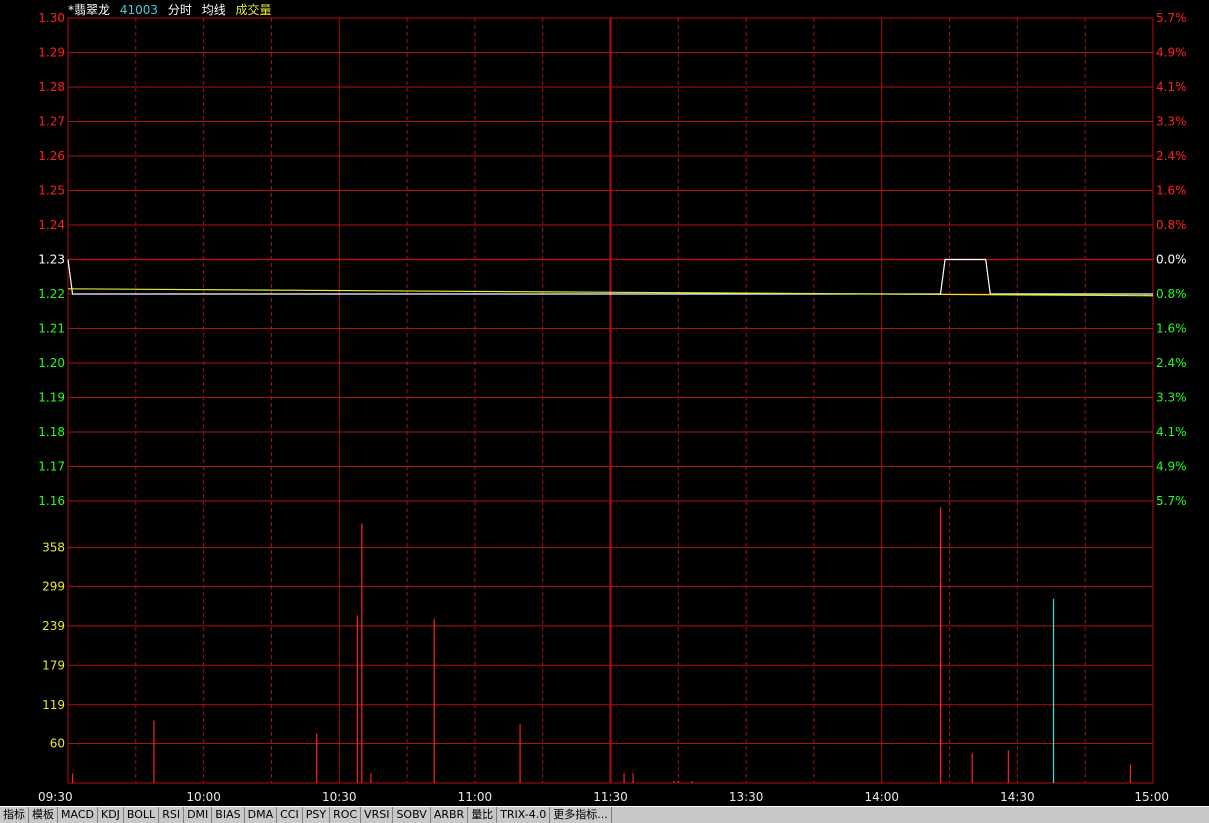 This screenshot has height=823, width=1209. I want to click on time-tick-label: 09:30, so click(55, 797).